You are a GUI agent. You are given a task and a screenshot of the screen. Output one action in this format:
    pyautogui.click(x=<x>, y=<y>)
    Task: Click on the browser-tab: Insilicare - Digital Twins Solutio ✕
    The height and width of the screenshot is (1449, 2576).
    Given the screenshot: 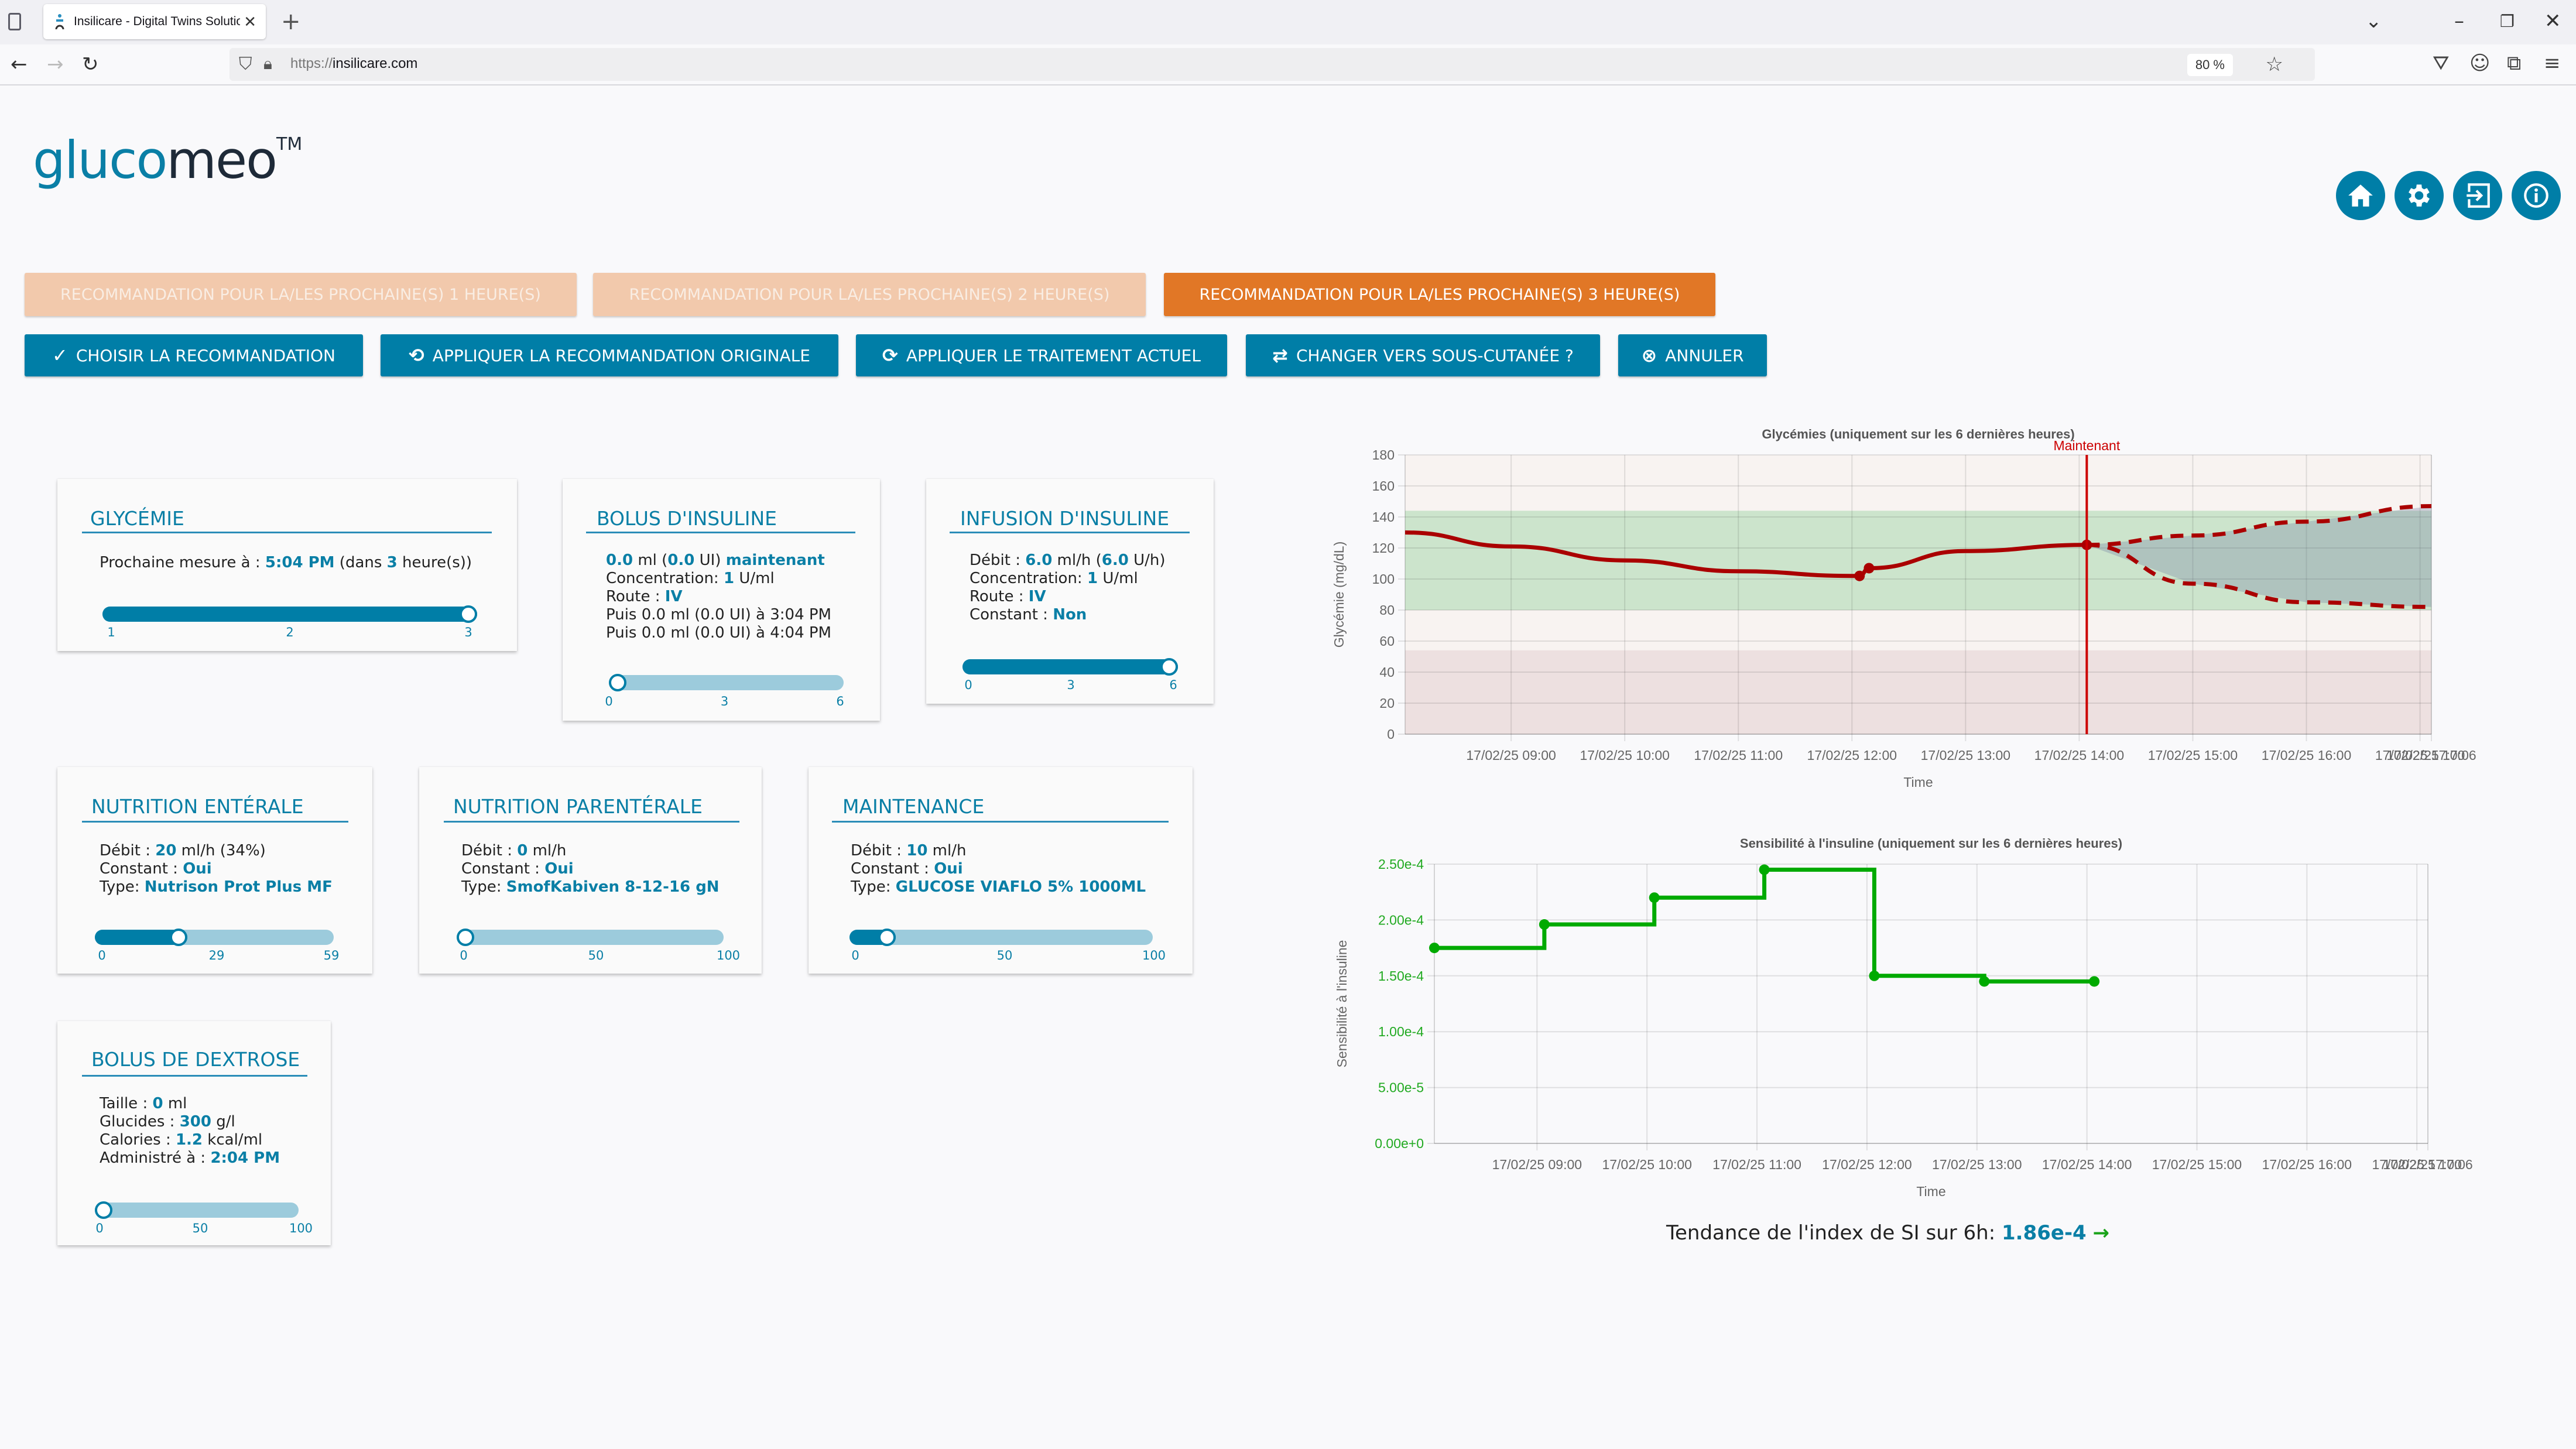 What is the action you would take?
    pyautogui.click(x=154, y=22)
    